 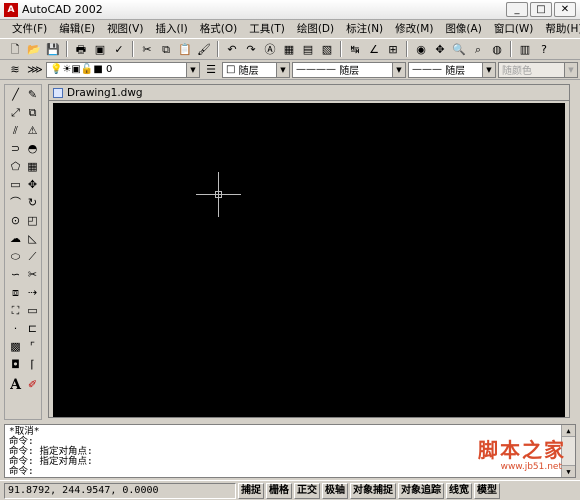 What do you see at coordinates (171, 29) in the screenshot?
I see `menu-insert: 插入(I)` at bounding box center [171, 29].